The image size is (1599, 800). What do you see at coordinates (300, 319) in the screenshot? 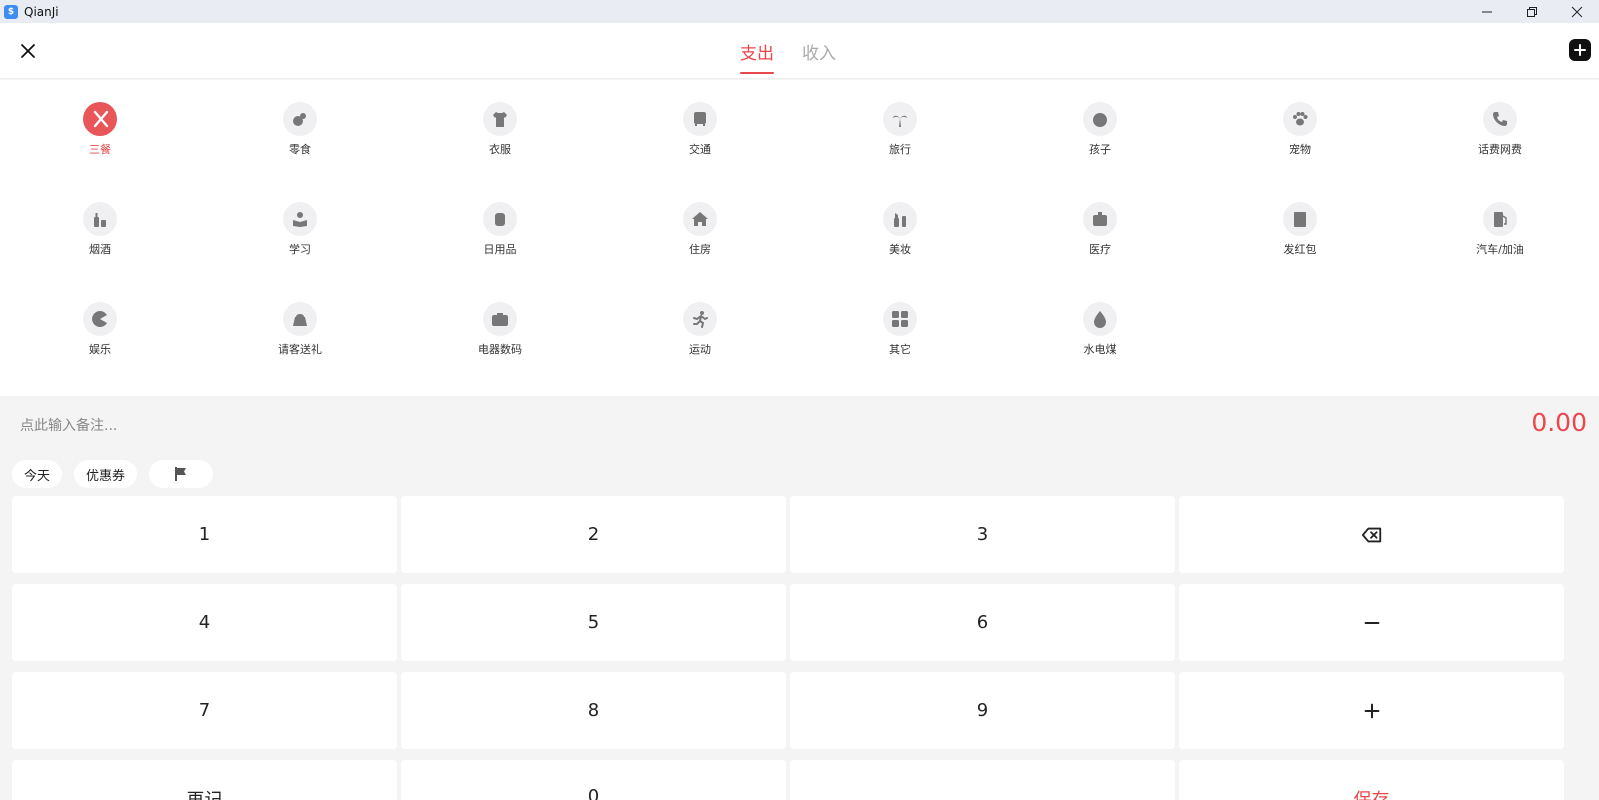
I see `gift-icon` at bounding box center [300, 319].